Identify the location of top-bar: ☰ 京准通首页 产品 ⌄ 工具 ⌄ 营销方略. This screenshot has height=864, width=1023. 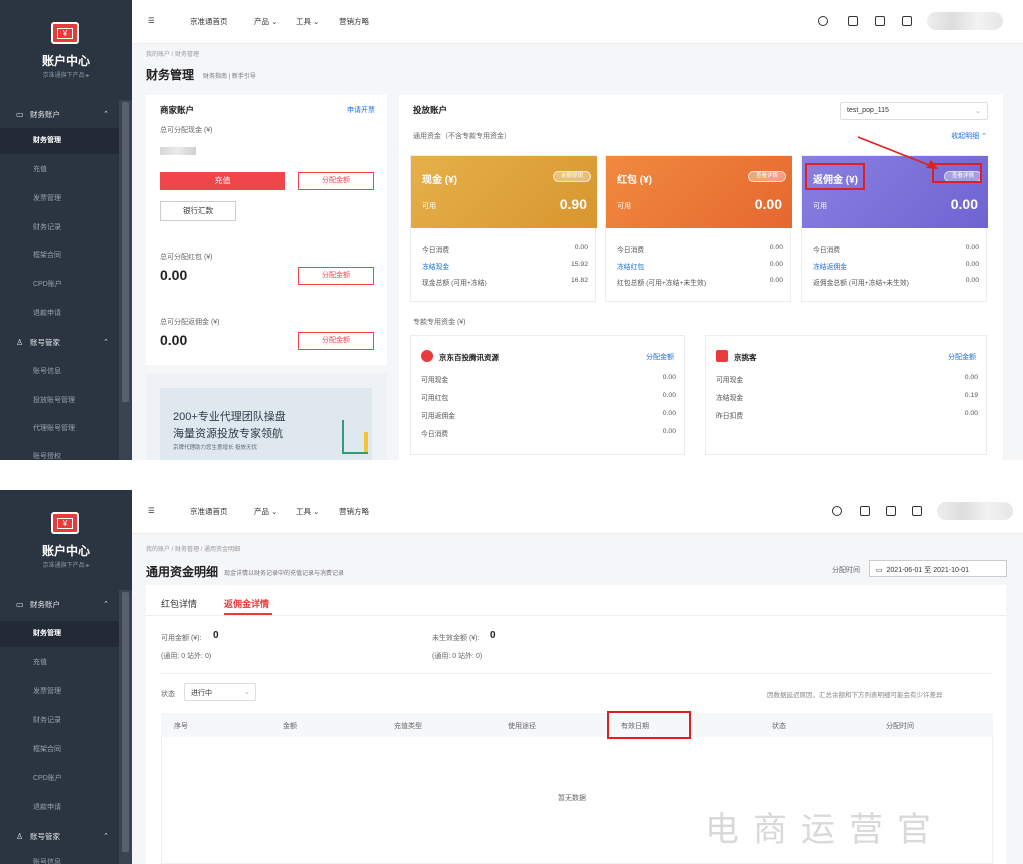
(577, 512).